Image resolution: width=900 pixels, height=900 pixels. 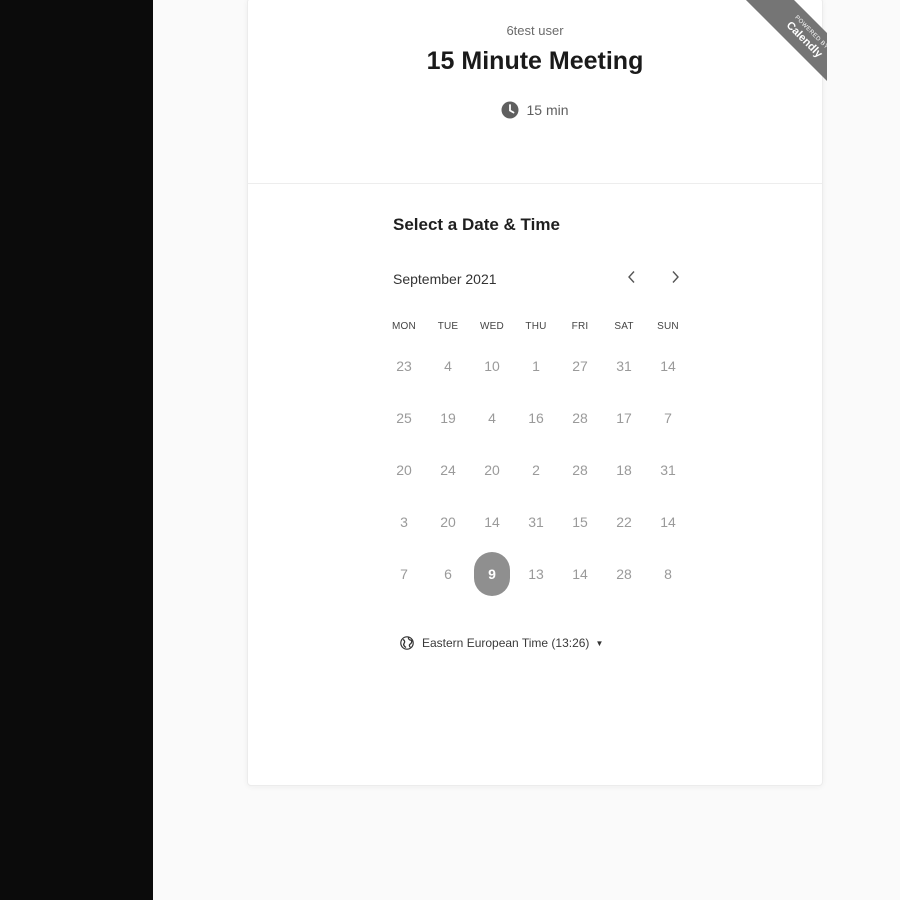 I want to click on calendar-day: 8, so click(x=668, y=574).